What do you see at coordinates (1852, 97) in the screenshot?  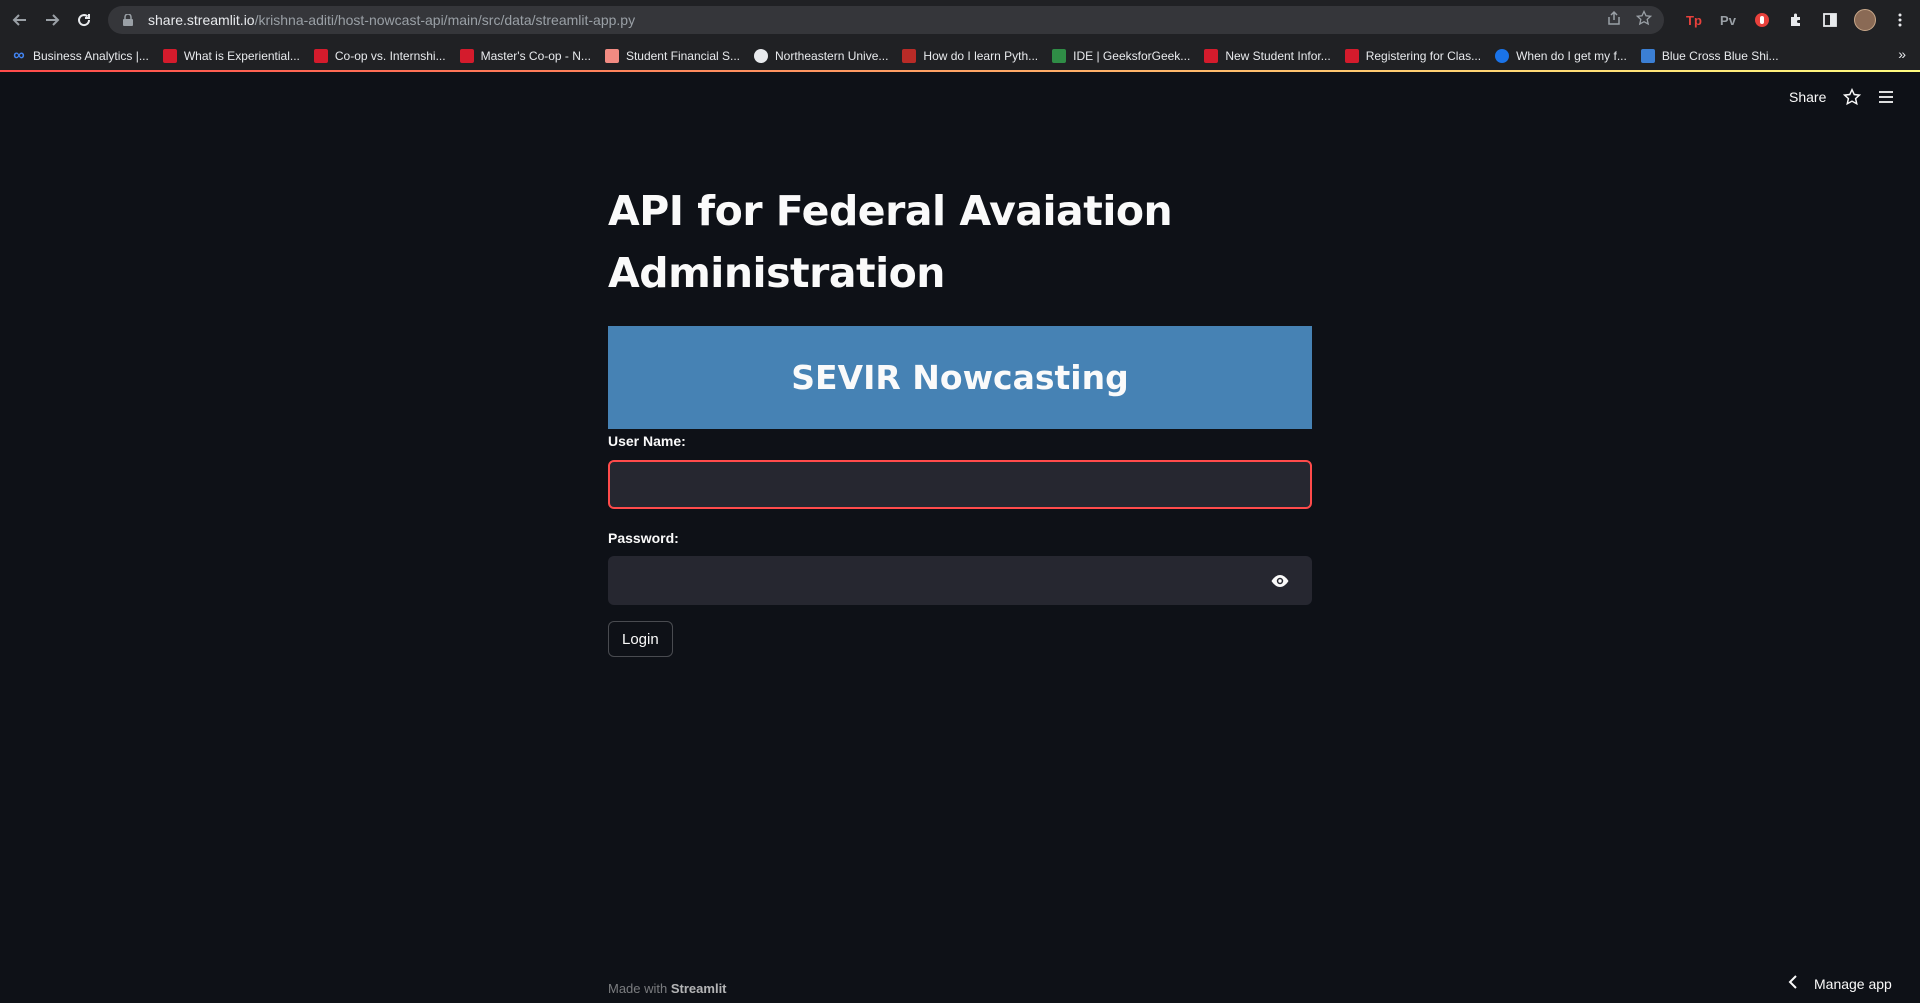 I see `star-icon` at bounding box center [1852, 97].